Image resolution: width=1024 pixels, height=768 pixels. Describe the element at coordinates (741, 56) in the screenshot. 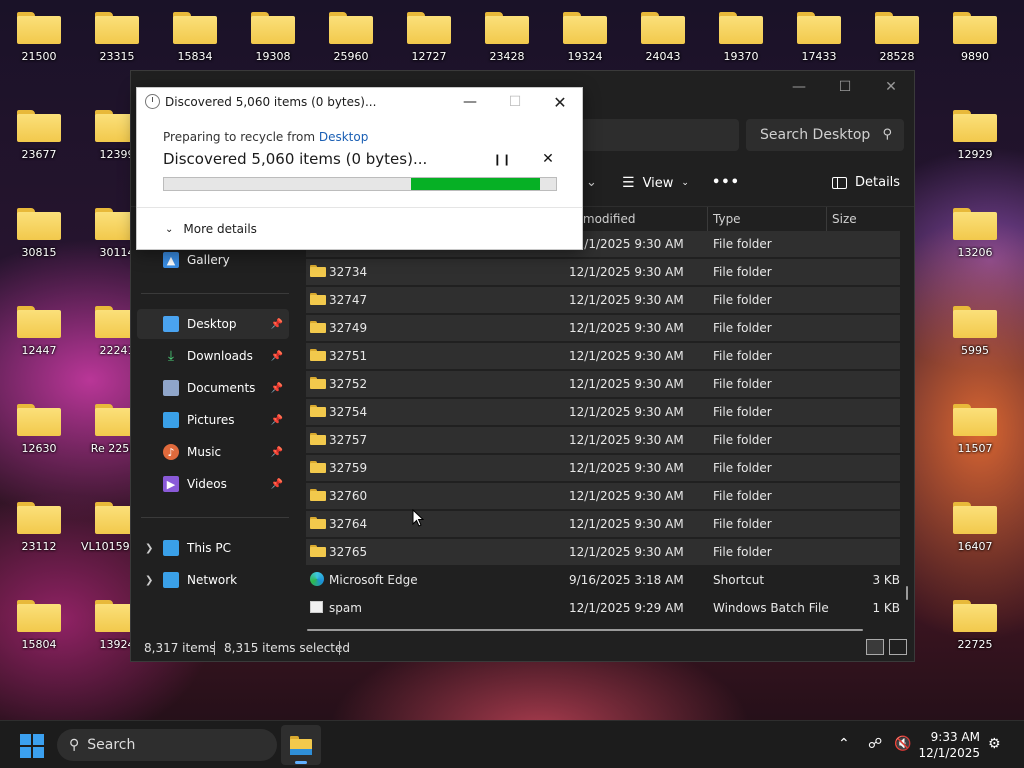

I see `desktop-icon-label: 19370` at that location.